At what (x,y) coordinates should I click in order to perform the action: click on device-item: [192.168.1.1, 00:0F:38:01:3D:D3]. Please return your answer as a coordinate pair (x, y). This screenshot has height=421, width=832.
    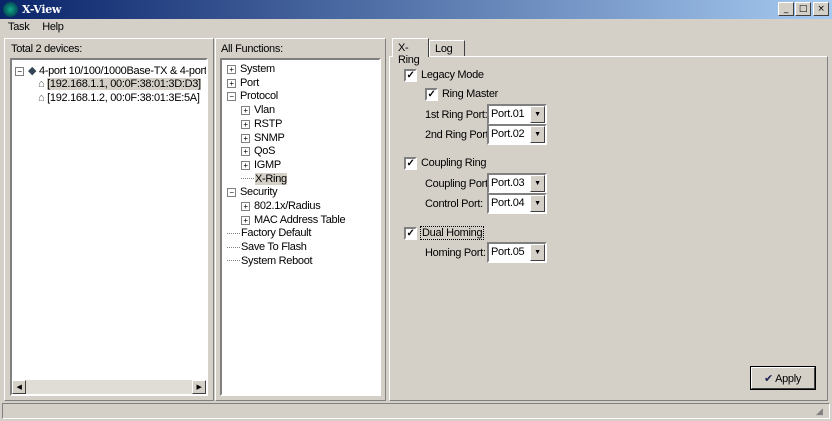
    Looking at the image, I should click on (124, 84).